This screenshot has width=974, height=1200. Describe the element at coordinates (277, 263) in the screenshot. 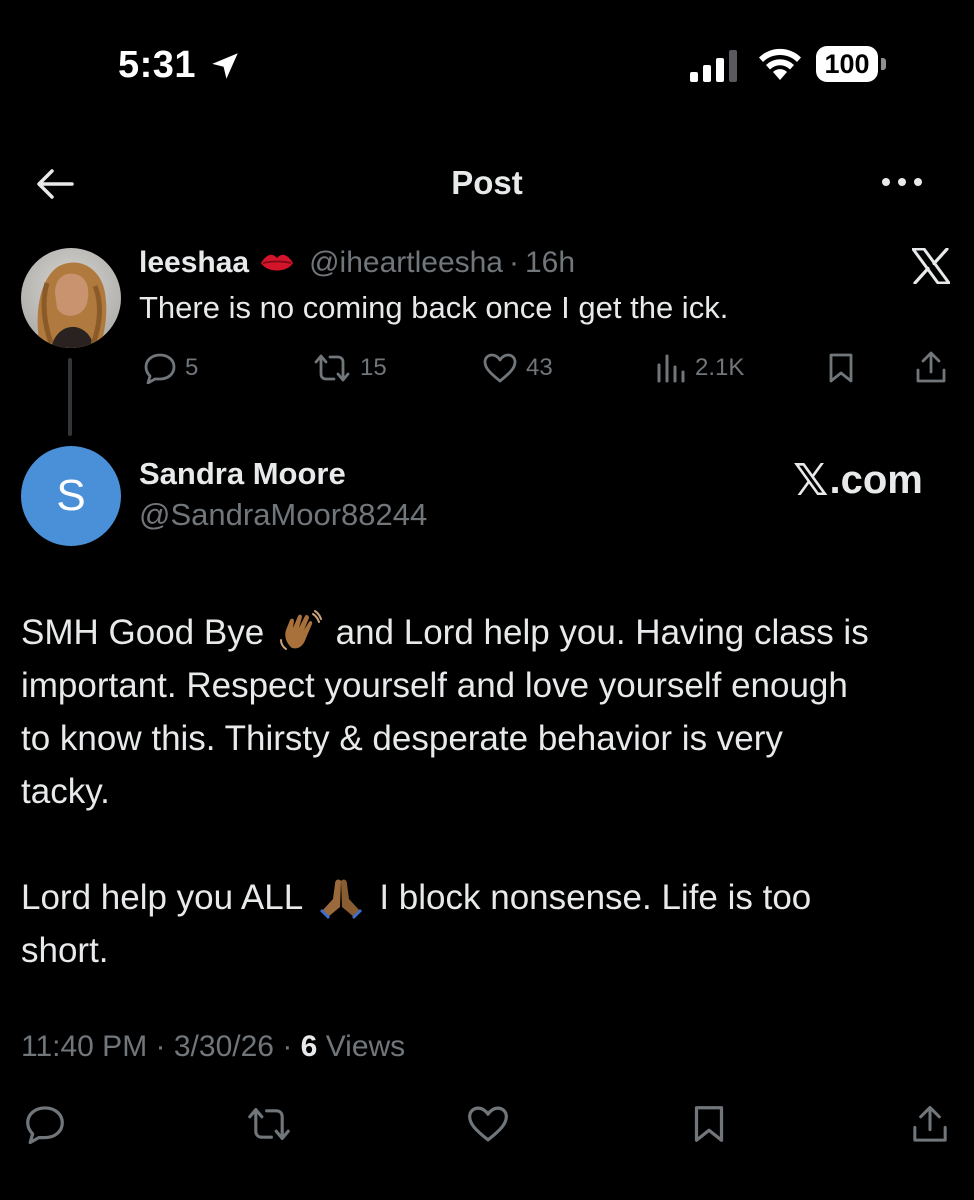

I see `lips-emoji-icon` at that location.